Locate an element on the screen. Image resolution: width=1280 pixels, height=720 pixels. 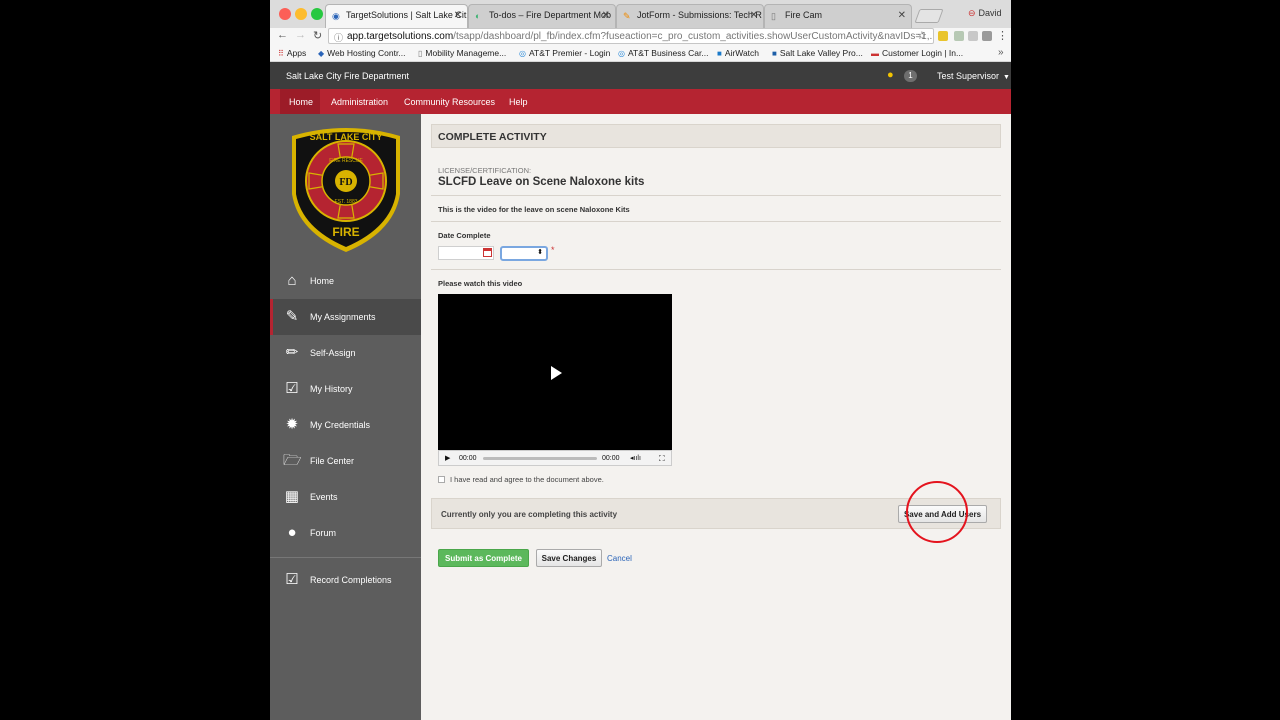
close-window-button is located at coordinates (285, 14).